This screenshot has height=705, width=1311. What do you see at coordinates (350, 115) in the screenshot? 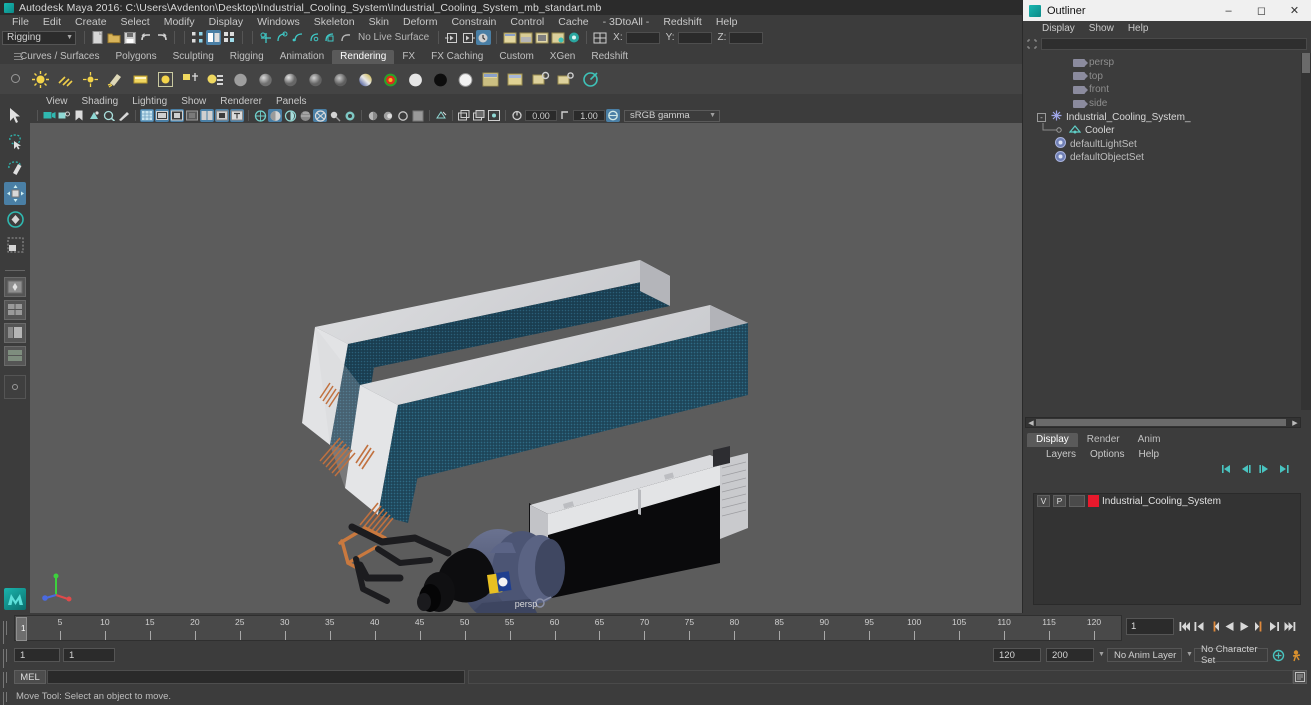
I see `screen-space-ao-icon` at bounding box center [350, 115].